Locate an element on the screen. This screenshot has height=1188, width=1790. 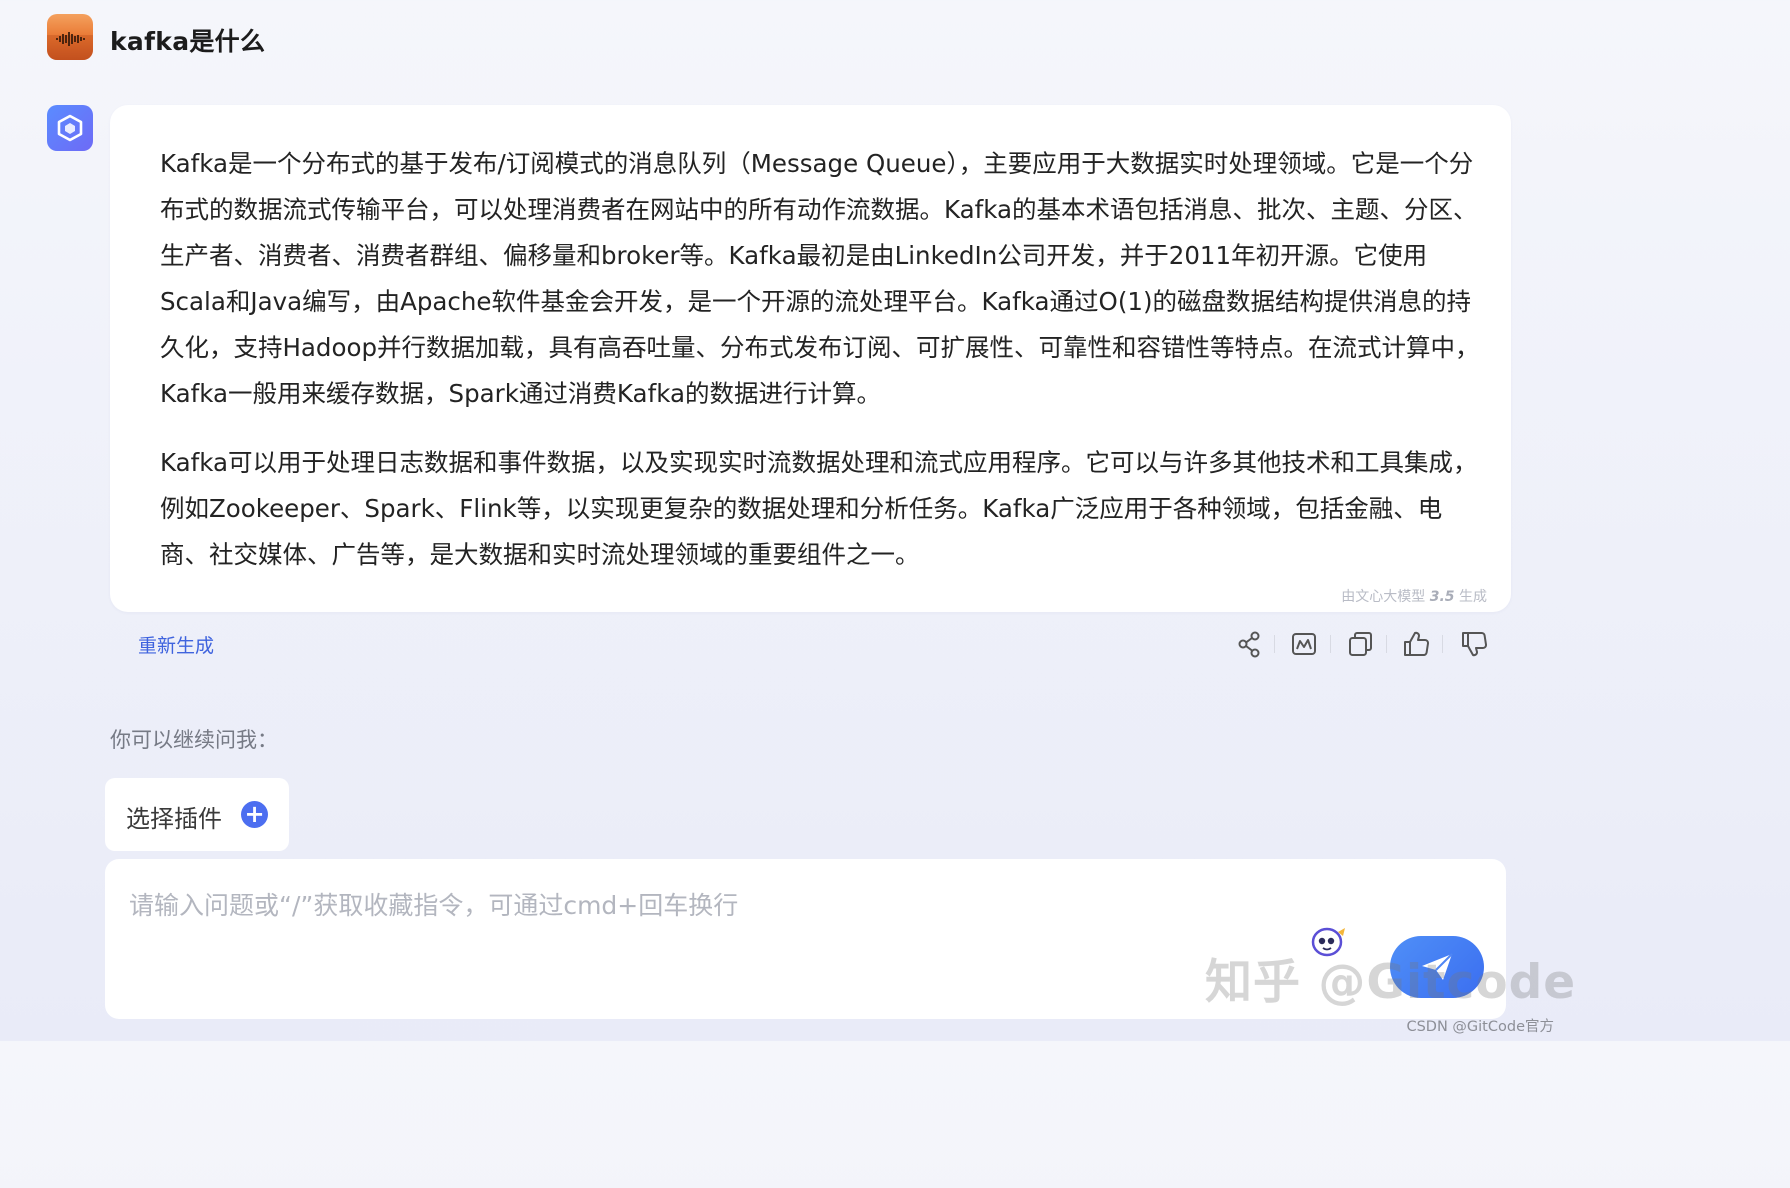
bot-avatar is located at coordinates (70, 128).